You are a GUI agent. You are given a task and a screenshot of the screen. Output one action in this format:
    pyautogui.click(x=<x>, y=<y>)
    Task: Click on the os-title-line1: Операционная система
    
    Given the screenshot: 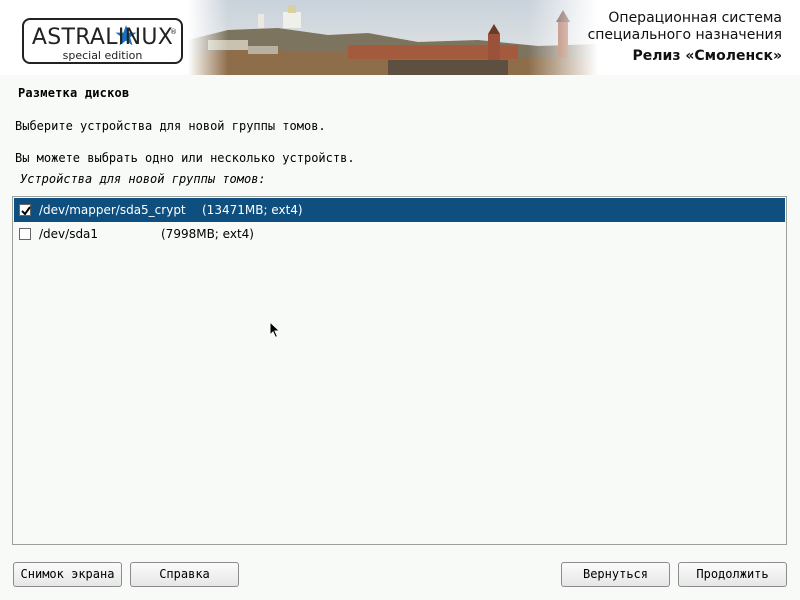 What is the action you would take?
    pyautogui.click(x=695, y=18)
    